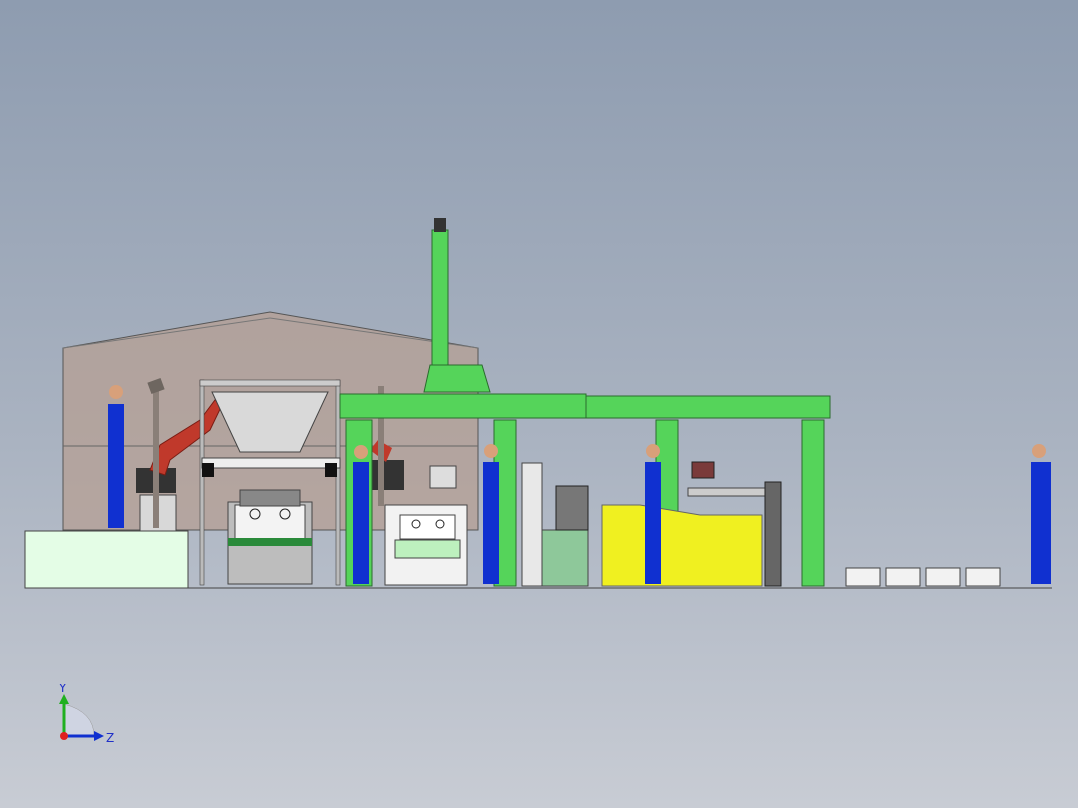 This screenshot has height=808, width=1078. Describe the element at coordinates (62, 689) in the screenshot. I see `axis-label-y: Y` at that location.